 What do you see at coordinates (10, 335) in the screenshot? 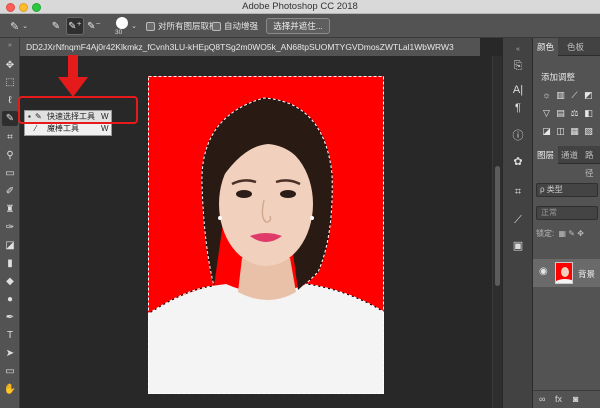
I see `type-tool-icon: T` at bounding box center [10, 335].